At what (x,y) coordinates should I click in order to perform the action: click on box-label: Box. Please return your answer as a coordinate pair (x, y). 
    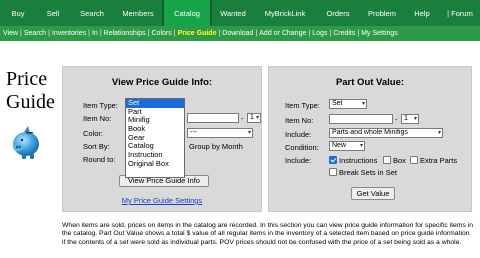
    Looking at the image, I should click on (399, 160).